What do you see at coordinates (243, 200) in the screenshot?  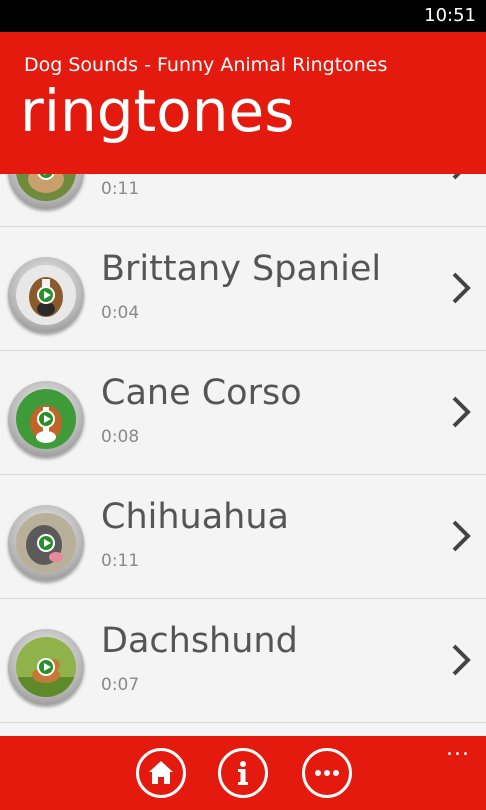 I see `ringtone-row: 0:11` at bounding box center [243, 200].